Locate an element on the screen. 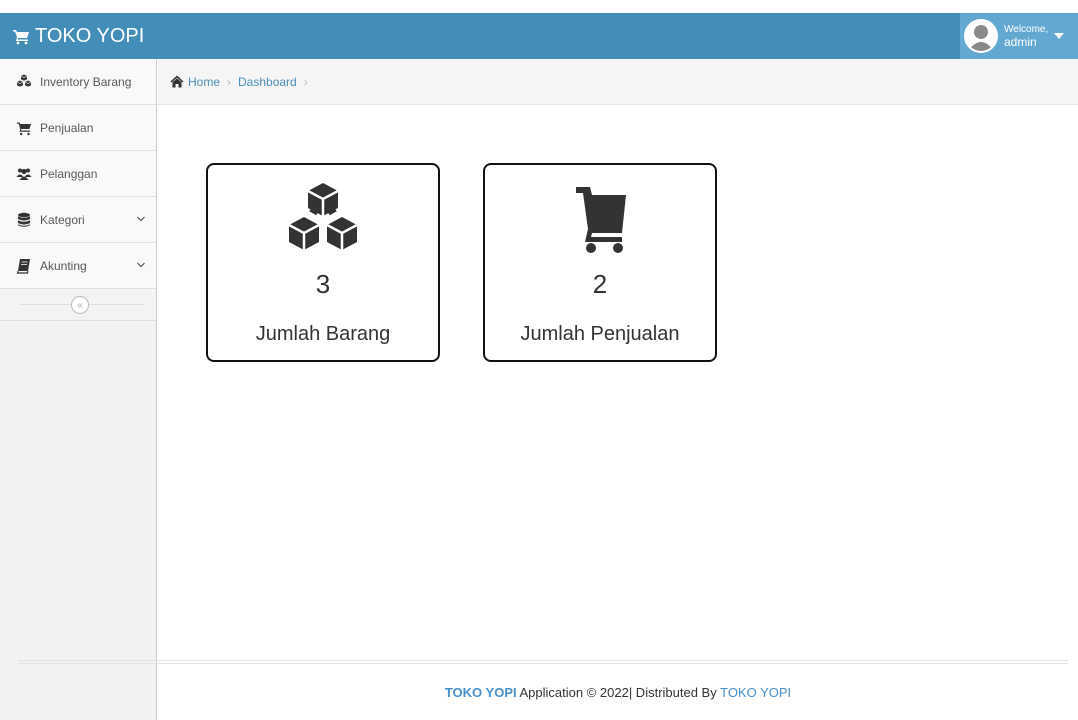  sidebar-item-penjualan: Penjualan is located at coordinates (78, 128).